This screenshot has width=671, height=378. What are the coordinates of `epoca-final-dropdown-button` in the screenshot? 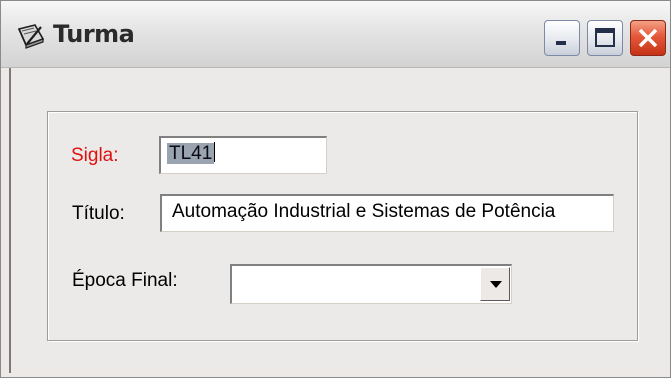 It's located at (495, 284).